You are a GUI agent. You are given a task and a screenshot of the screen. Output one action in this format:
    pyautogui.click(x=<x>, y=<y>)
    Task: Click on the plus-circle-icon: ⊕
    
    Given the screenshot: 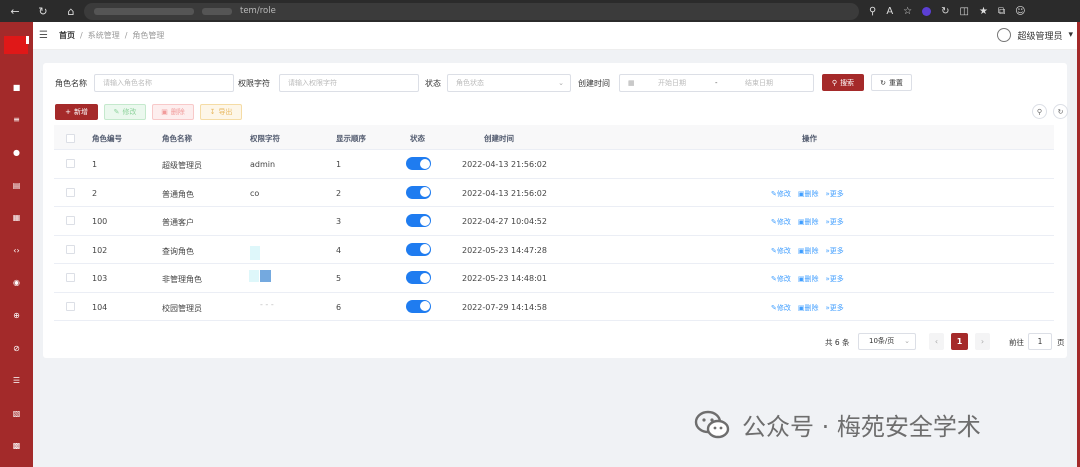 What is the action you would take?
    pyautogui.click(x=16, y=316)
    